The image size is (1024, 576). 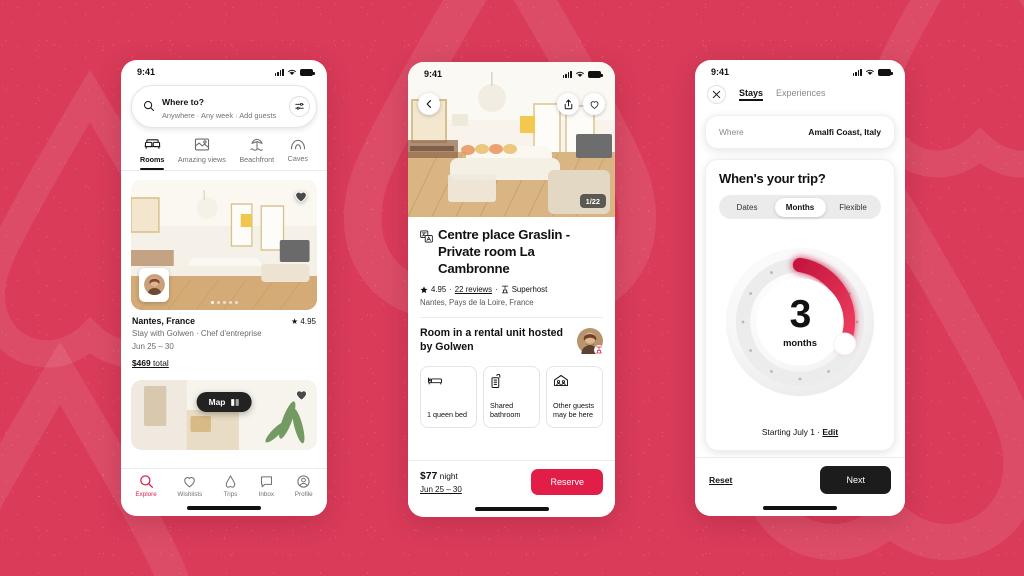 I want to click on amenity-card: Other guests may be here, so click(x=574, y=396).